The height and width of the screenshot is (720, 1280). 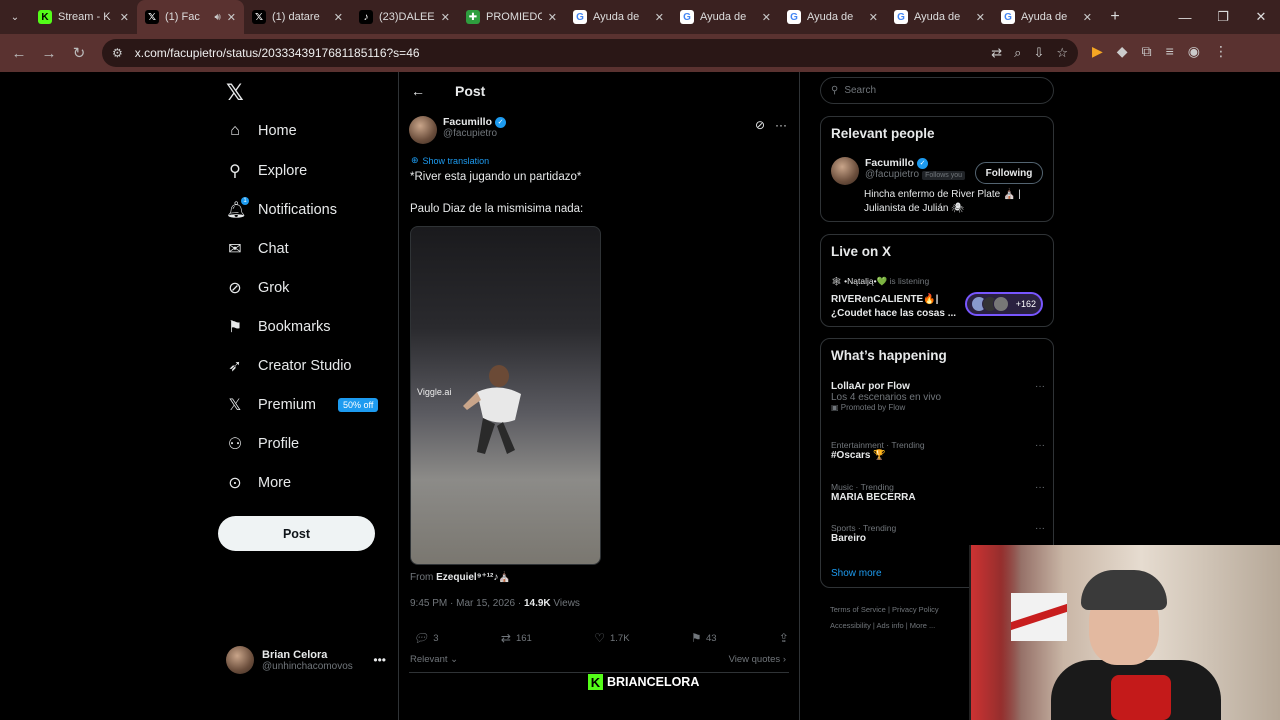 What do you see at coordinates (1147, 51) in the screenshot?
I see `extensions-puzzle-icon: ⧉` at bounding box center [1147, 51].